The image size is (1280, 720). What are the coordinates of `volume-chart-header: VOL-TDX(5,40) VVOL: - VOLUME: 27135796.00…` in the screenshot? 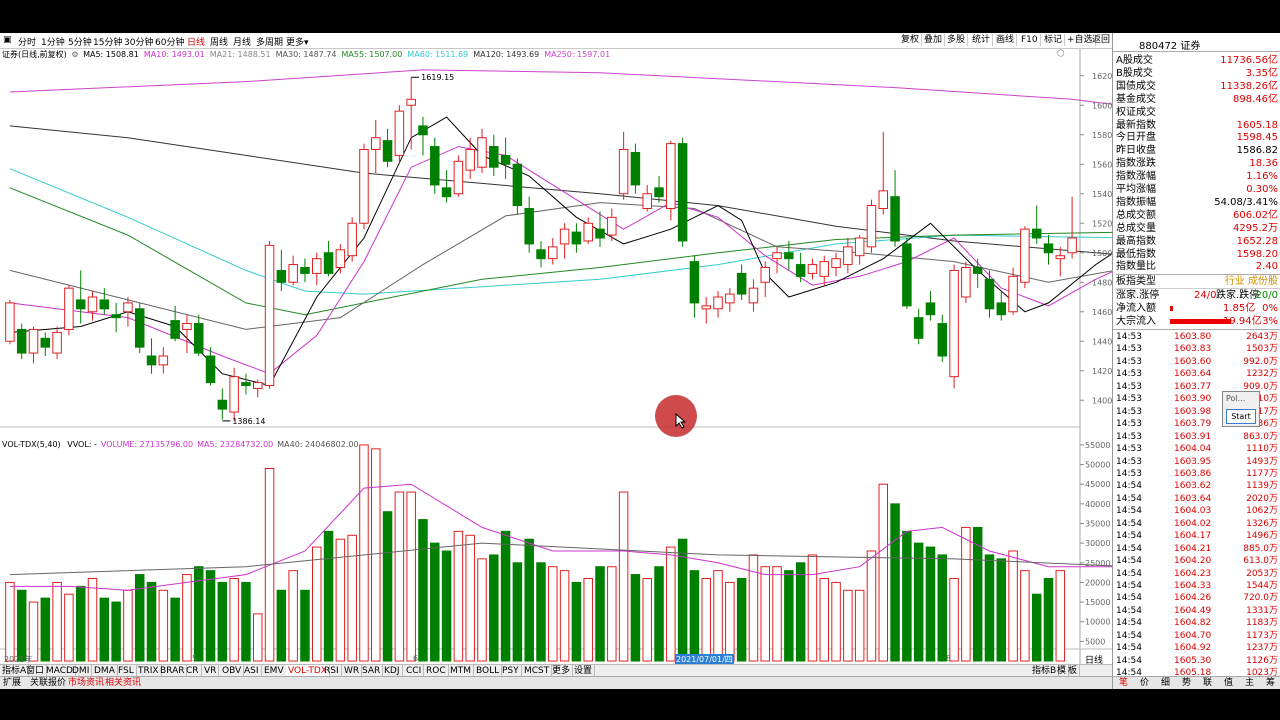 It's located at (180, 445).